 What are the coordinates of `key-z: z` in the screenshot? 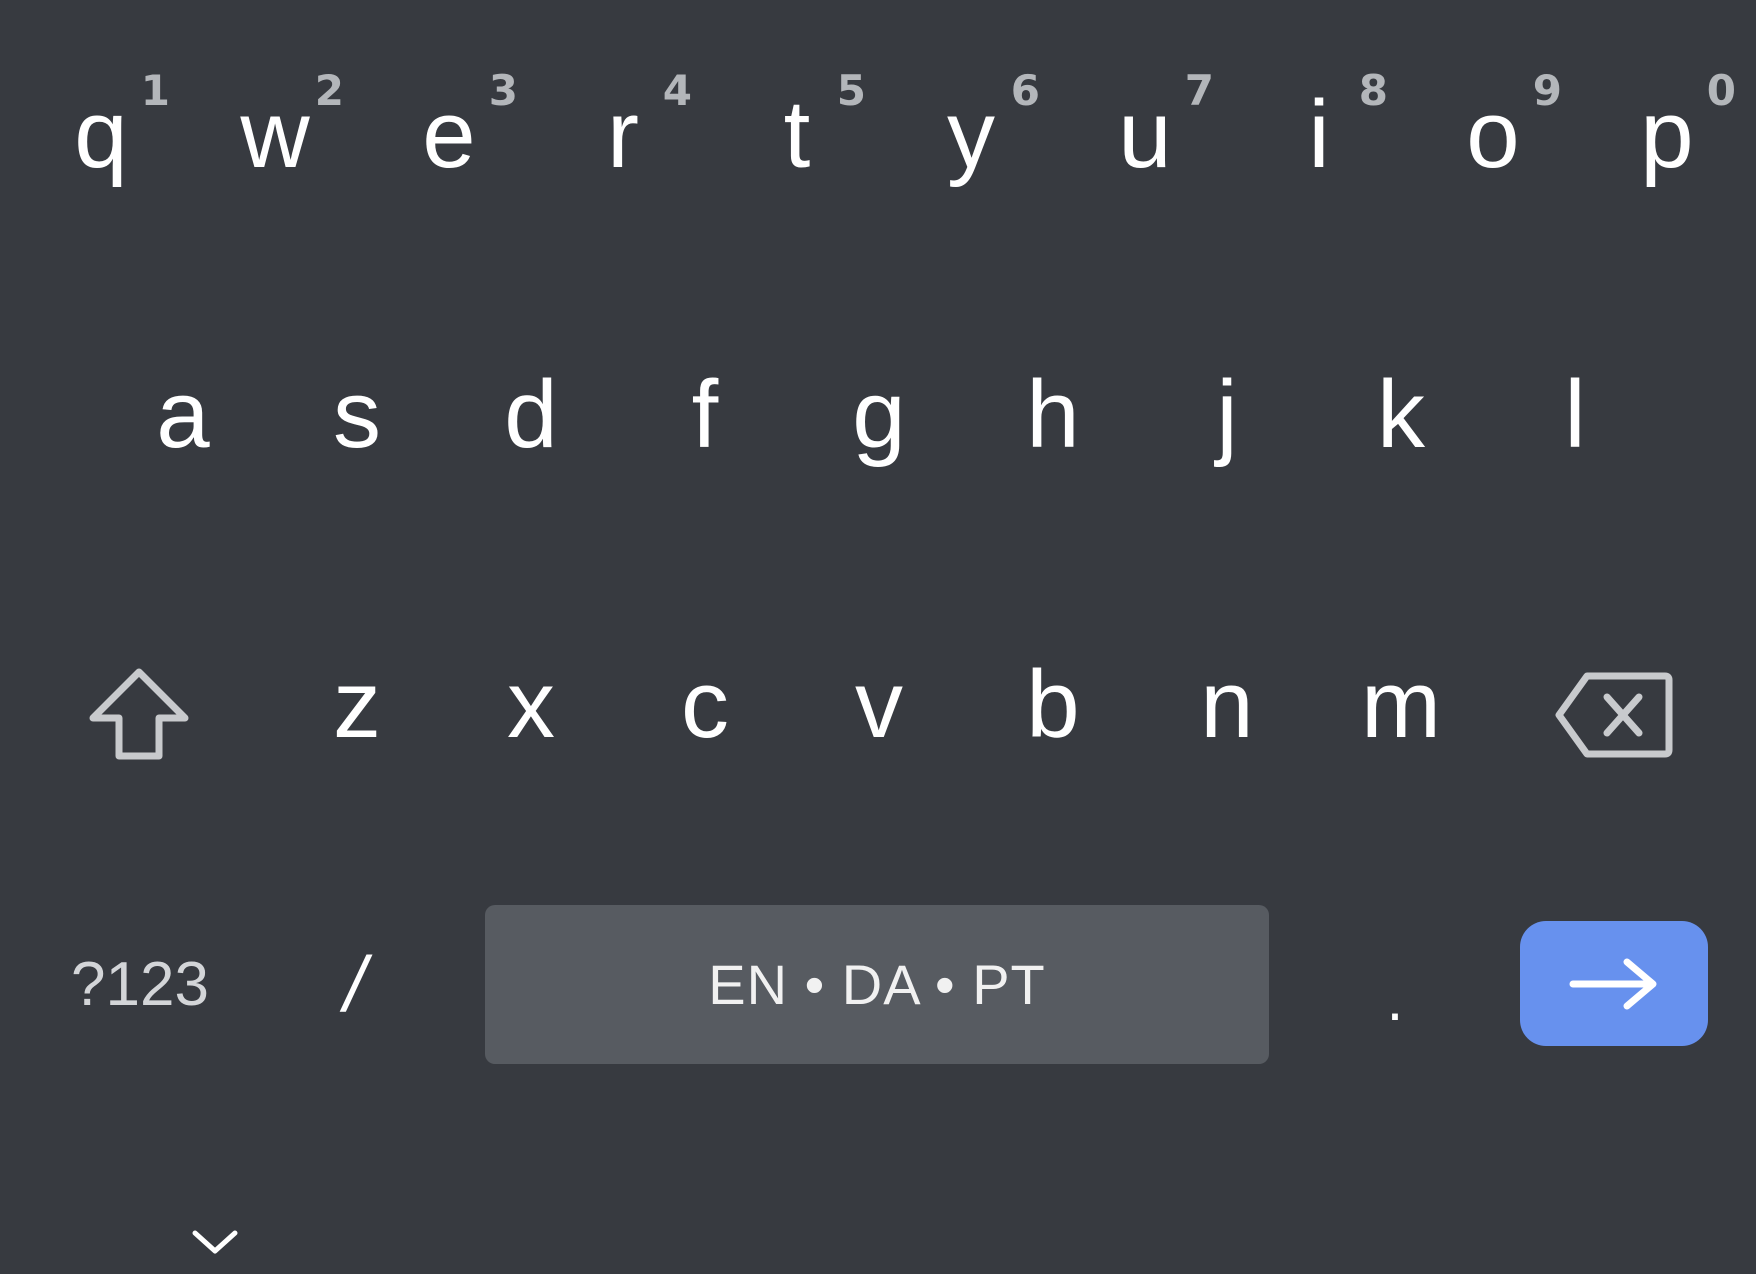 It's located at (357, 705).